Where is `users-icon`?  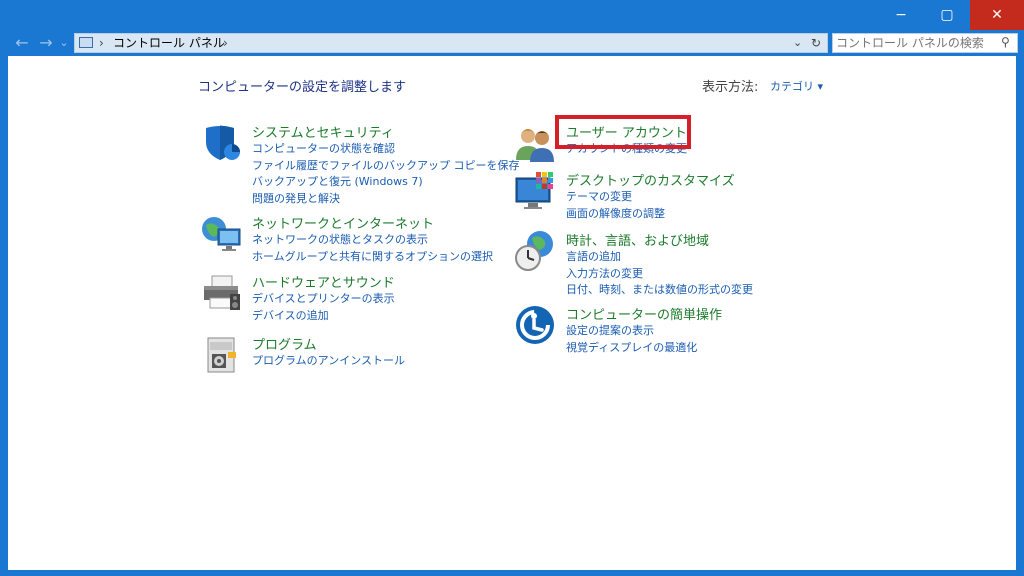 users-icon is located at coordinates (535, 143).